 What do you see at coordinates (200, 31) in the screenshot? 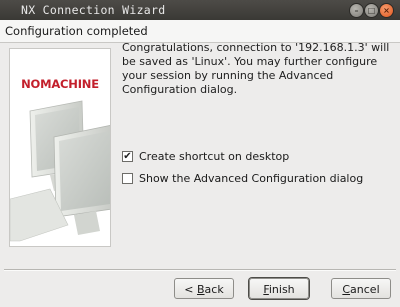
I see `wizard-header: Configuration completed` at bounding box center [200, 31].